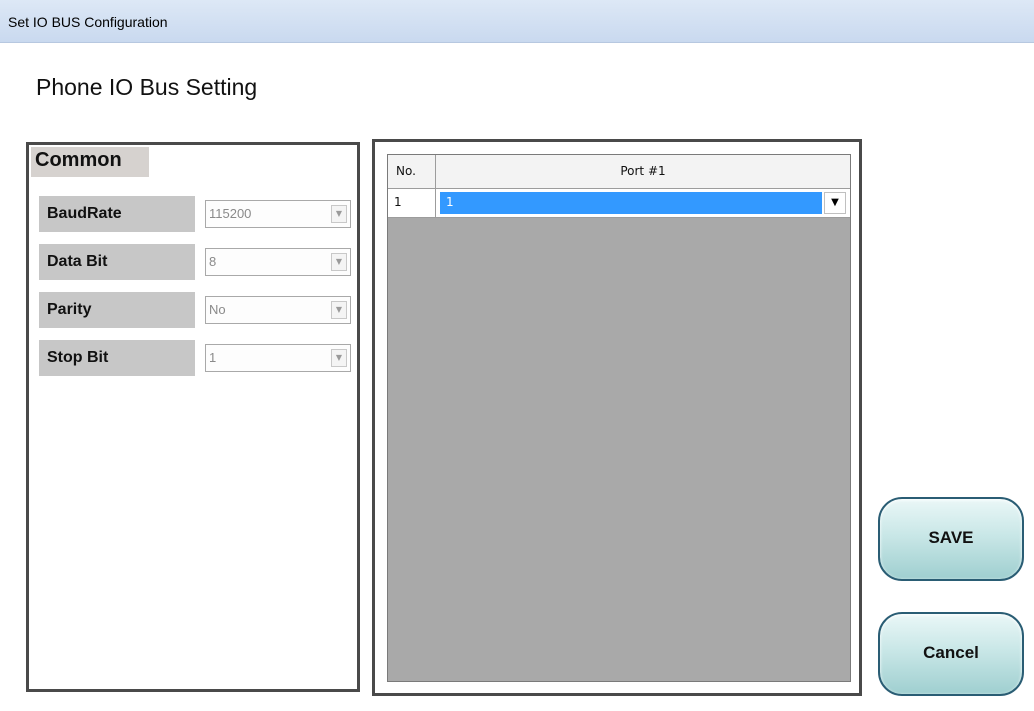 The image size is (1034, 711). Describe the element at coordinates (398, 202) in the screenshot. I see `row-number: 1` at that location.